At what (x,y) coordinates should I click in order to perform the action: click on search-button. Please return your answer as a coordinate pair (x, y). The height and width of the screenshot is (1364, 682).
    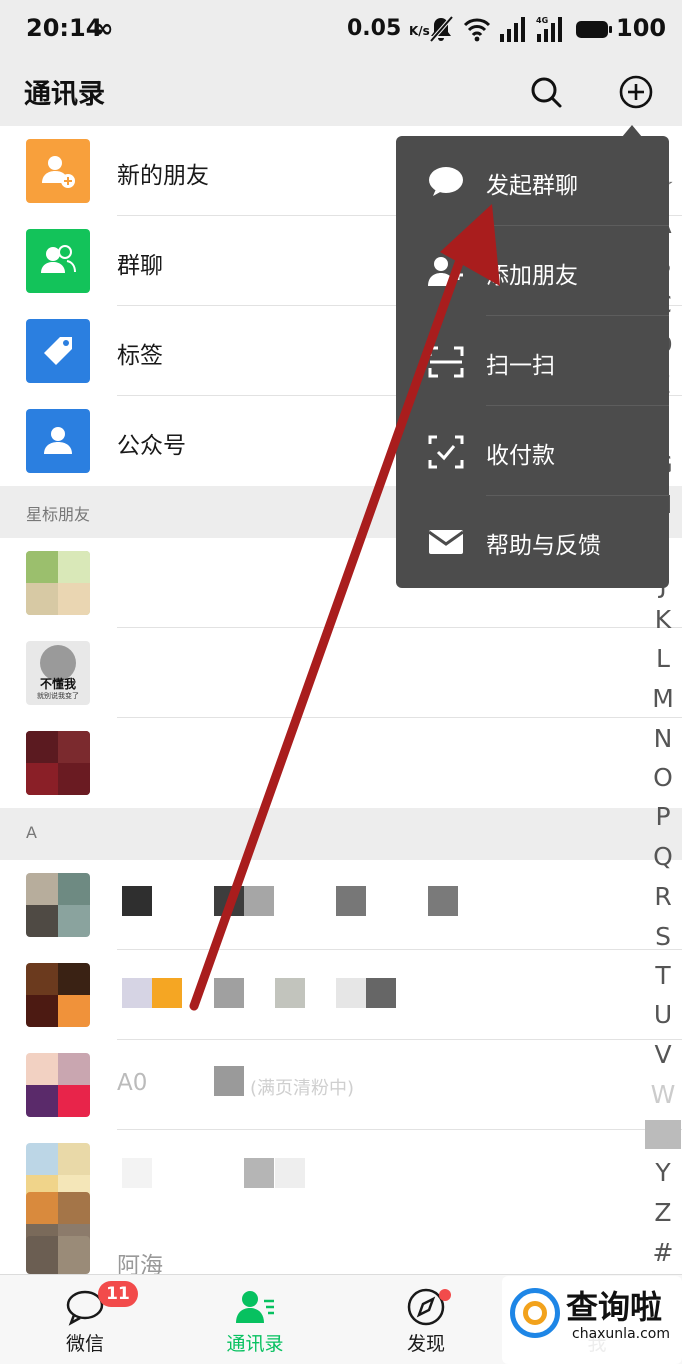
    Looking at the image, I should click on (546, 92).